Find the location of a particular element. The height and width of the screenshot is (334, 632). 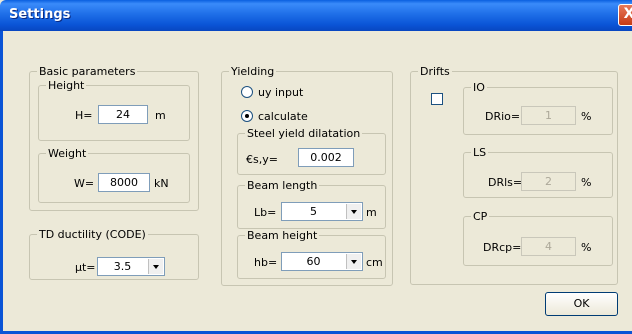

window-frame-left is located at coordinates (1, 182).